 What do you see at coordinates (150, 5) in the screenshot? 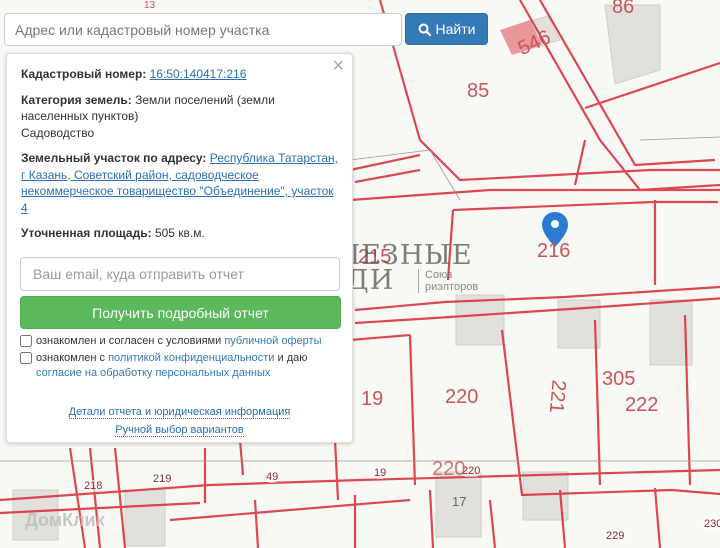
I see `parcel-label: 13` at bounding box center [150, 5].